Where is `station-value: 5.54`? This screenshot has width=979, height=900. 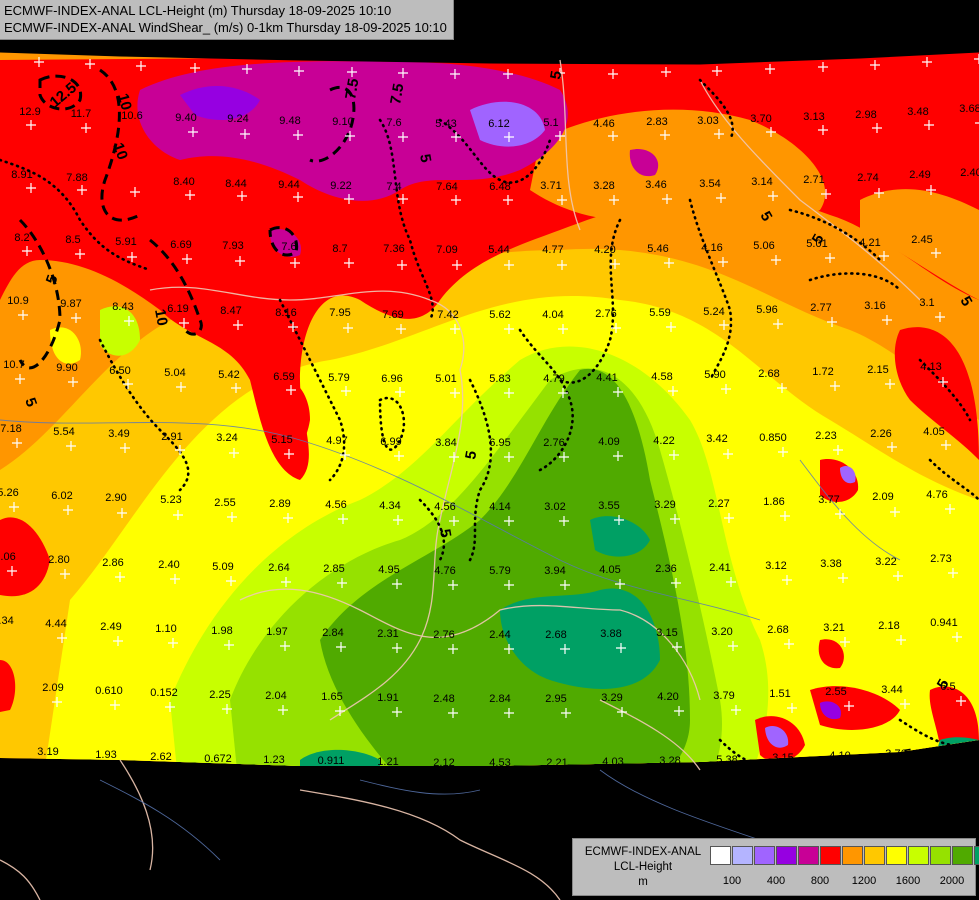
station-value: 5.54 is located at coordinates (63, 432).